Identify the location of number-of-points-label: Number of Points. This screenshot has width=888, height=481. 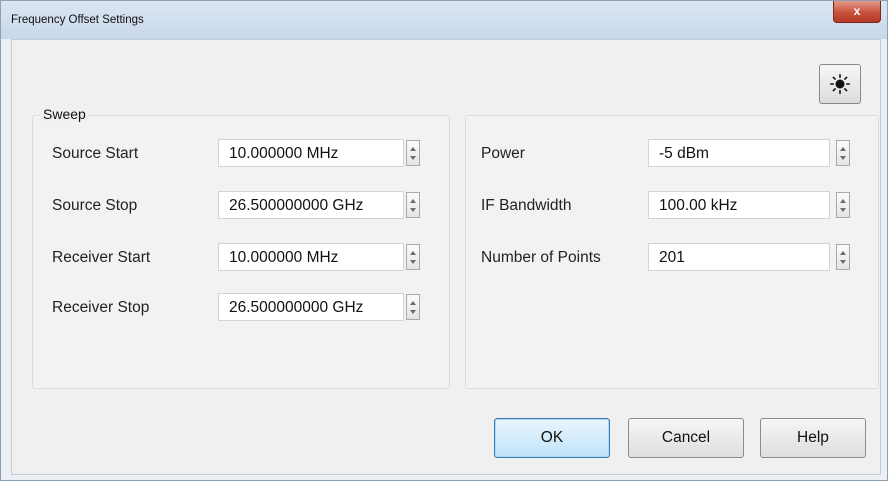
(541, 257).